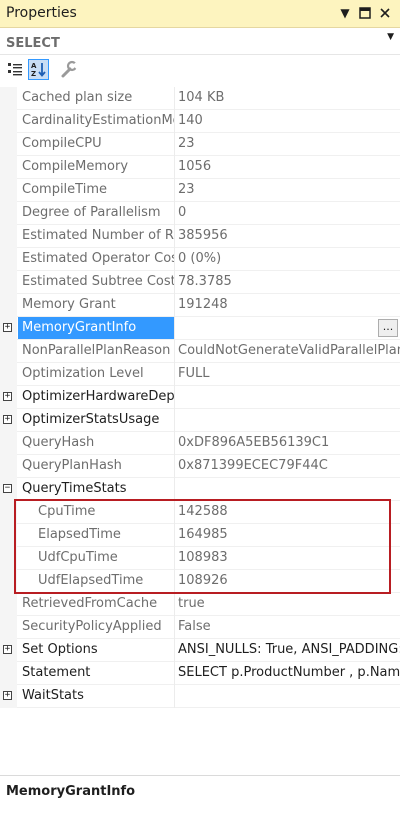  What do you see at coordinates (98, 604) in the screenshot?
I see `property-name: RetrievedFromCache` at bounding box center [98, 604].